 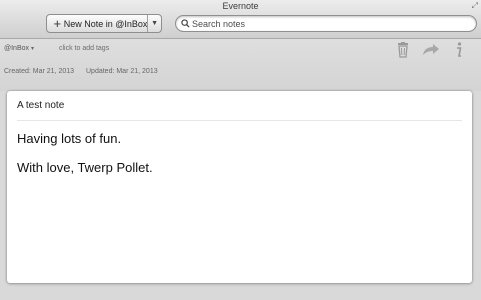 What do you see at coordinates (57, 23) in the screenshot?
I see `plus-icon: +` at bounding box center [57, 23].